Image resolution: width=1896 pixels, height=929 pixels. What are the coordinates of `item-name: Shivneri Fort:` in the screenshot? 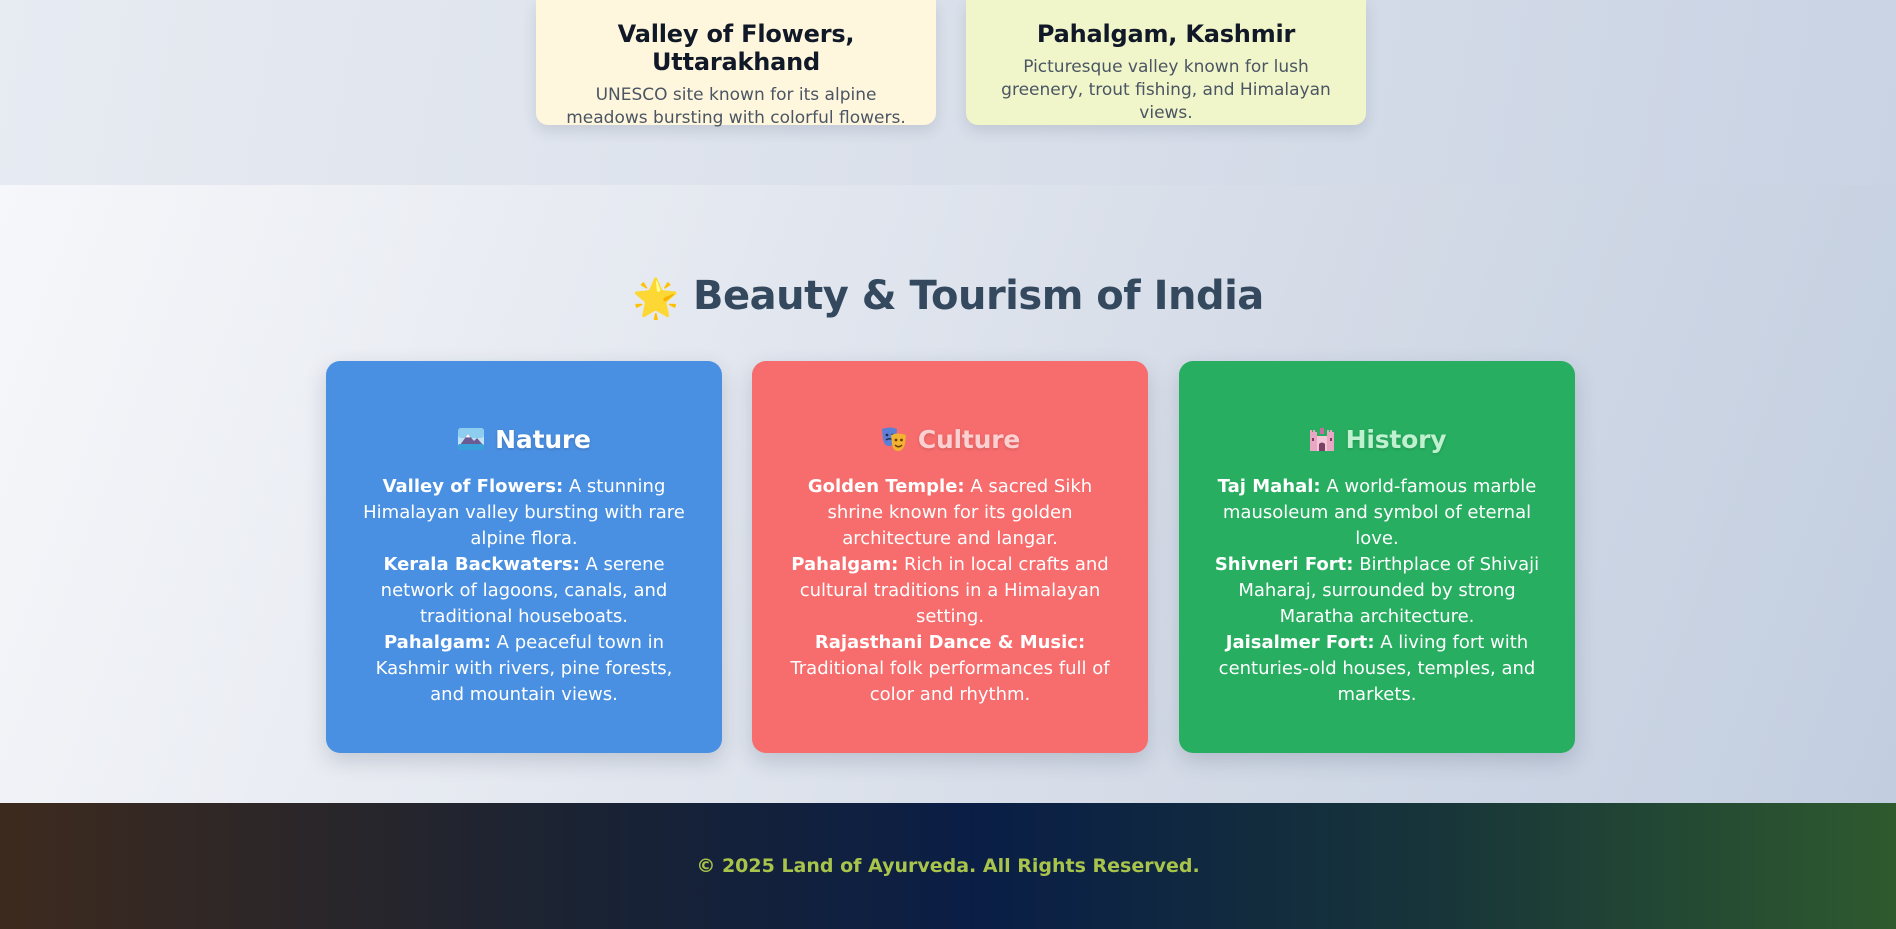 It's located at (1284, 564).